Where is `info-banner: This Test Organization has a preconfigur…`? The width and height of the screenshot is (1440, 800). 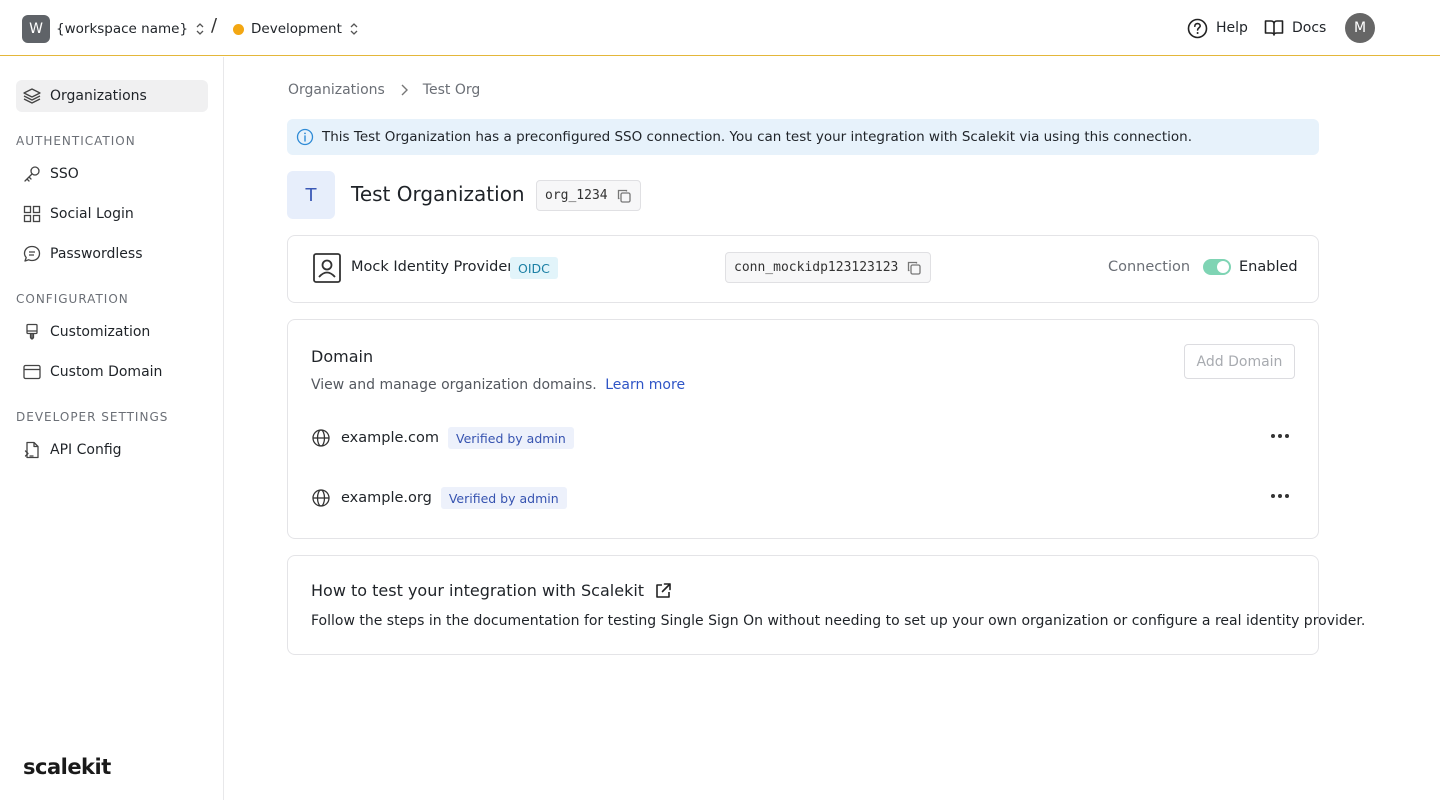
info-banner: This Test Organization has a preconfigur… is located at coordinates (803, 137).